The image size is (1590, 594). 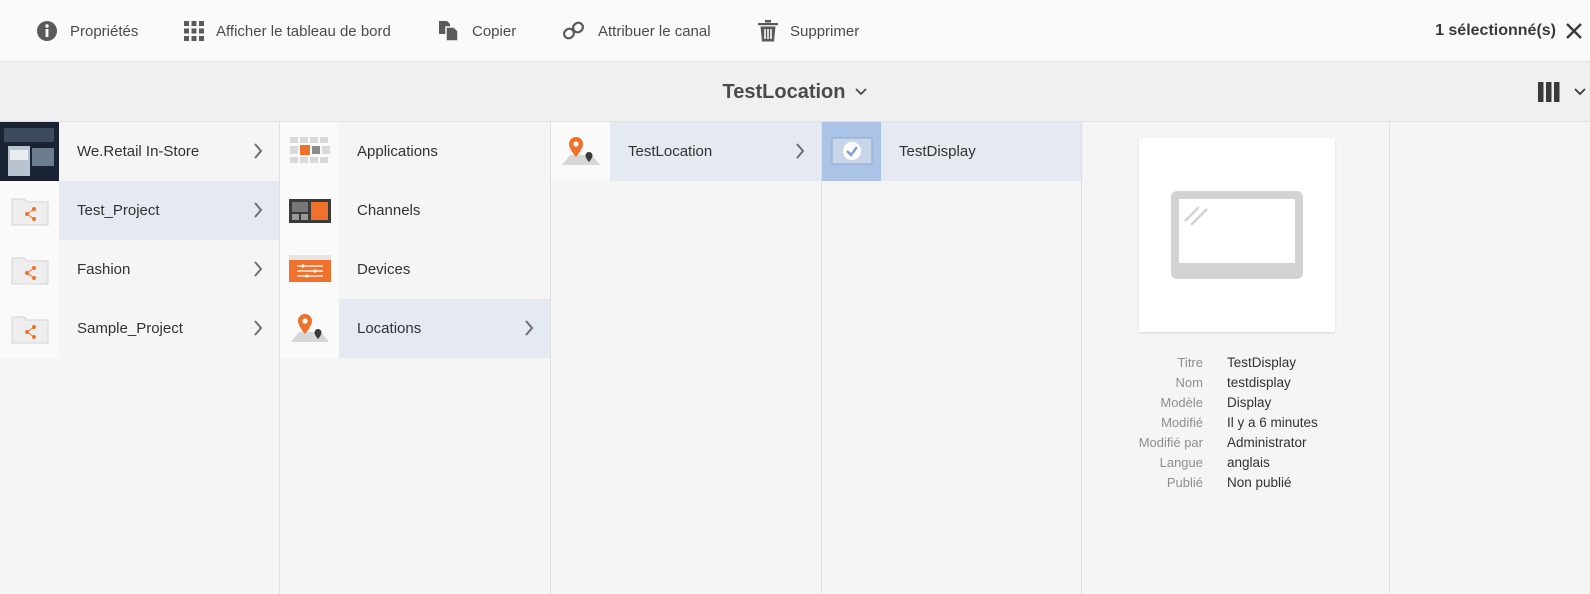 I want to click on copy-button: Copier, so click(x=477, y=31).